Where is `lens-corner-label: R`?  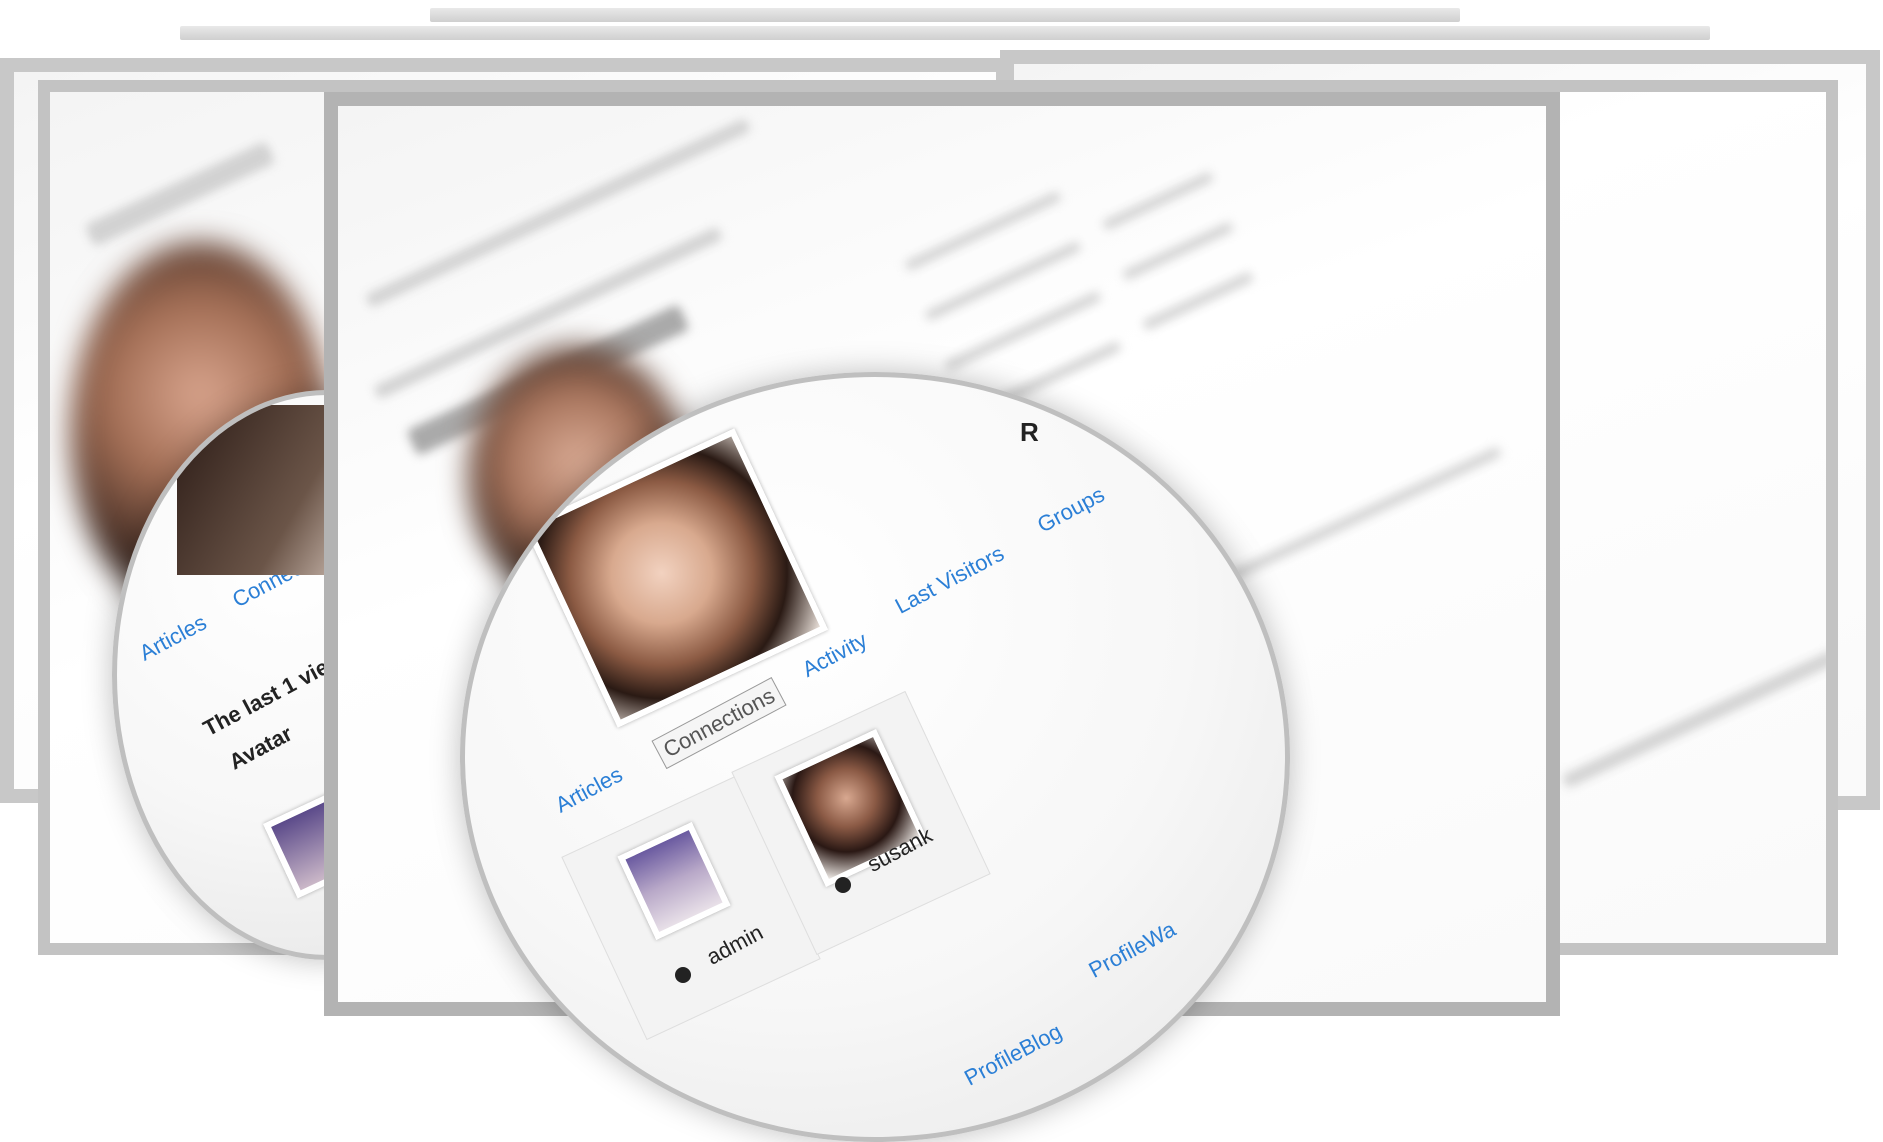
lens-corner-label: R is located at coordinates (1029, 432).